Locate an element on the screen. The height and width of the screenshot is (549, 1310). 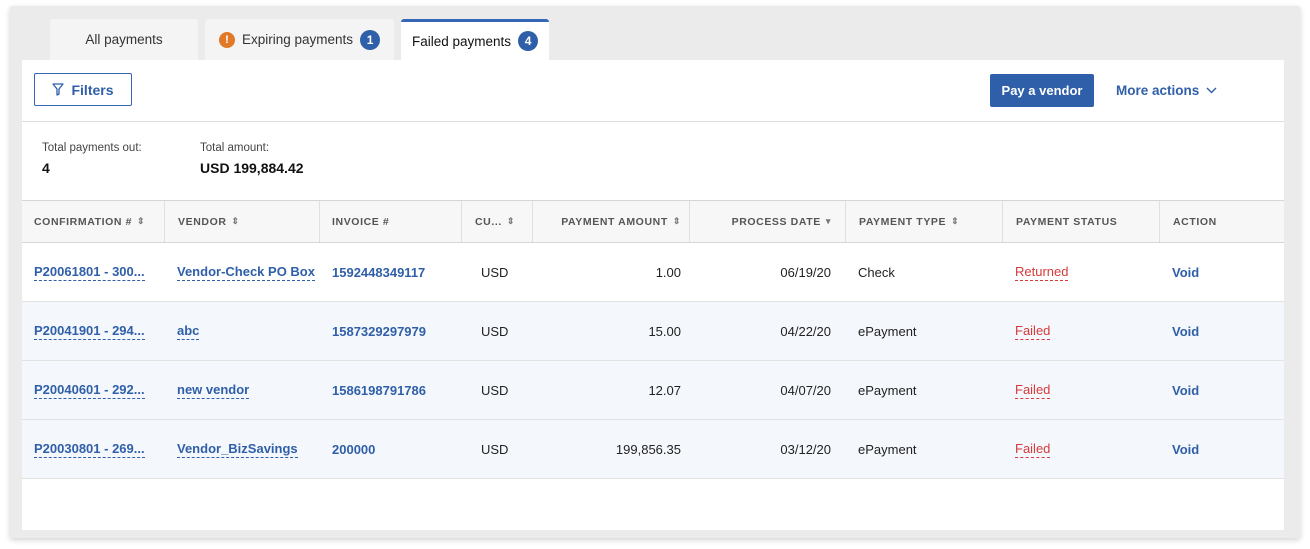
vendor-link: Vendor-Check PO Box is located at coordinates (246, 272).